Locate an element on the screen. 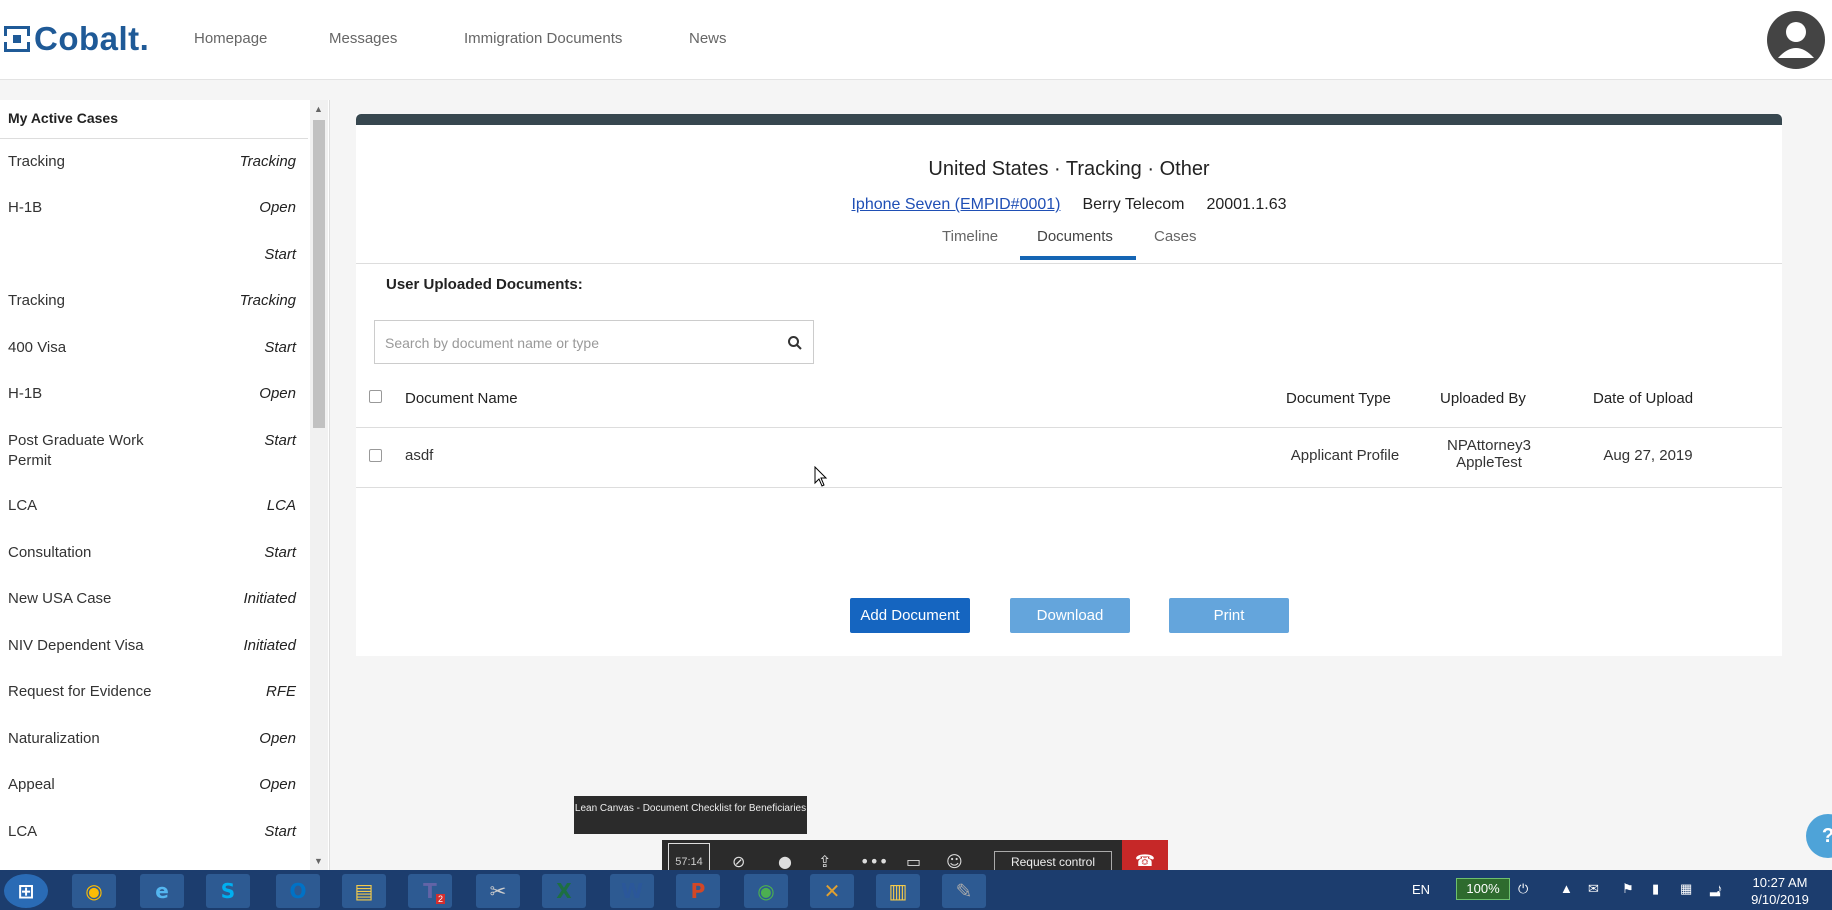 Image resolution: width=1832 pixels, height=910 pixels. sidebar-case-item: Consultation Start is located at coordinates (152, 553).